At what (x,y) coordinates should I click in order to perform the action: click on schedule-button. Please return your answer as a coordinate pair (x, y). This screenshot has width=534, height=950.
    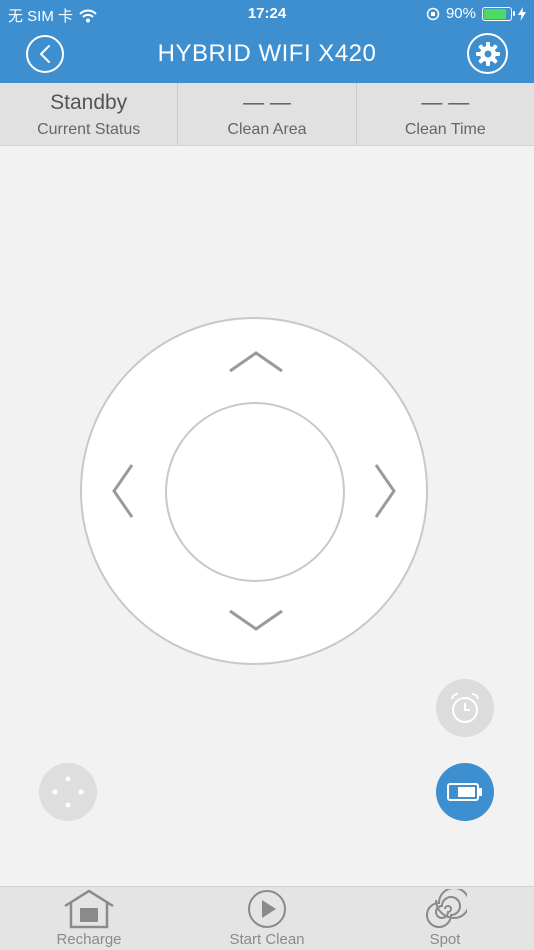
    Looking at the image, I should click on (465, 708).